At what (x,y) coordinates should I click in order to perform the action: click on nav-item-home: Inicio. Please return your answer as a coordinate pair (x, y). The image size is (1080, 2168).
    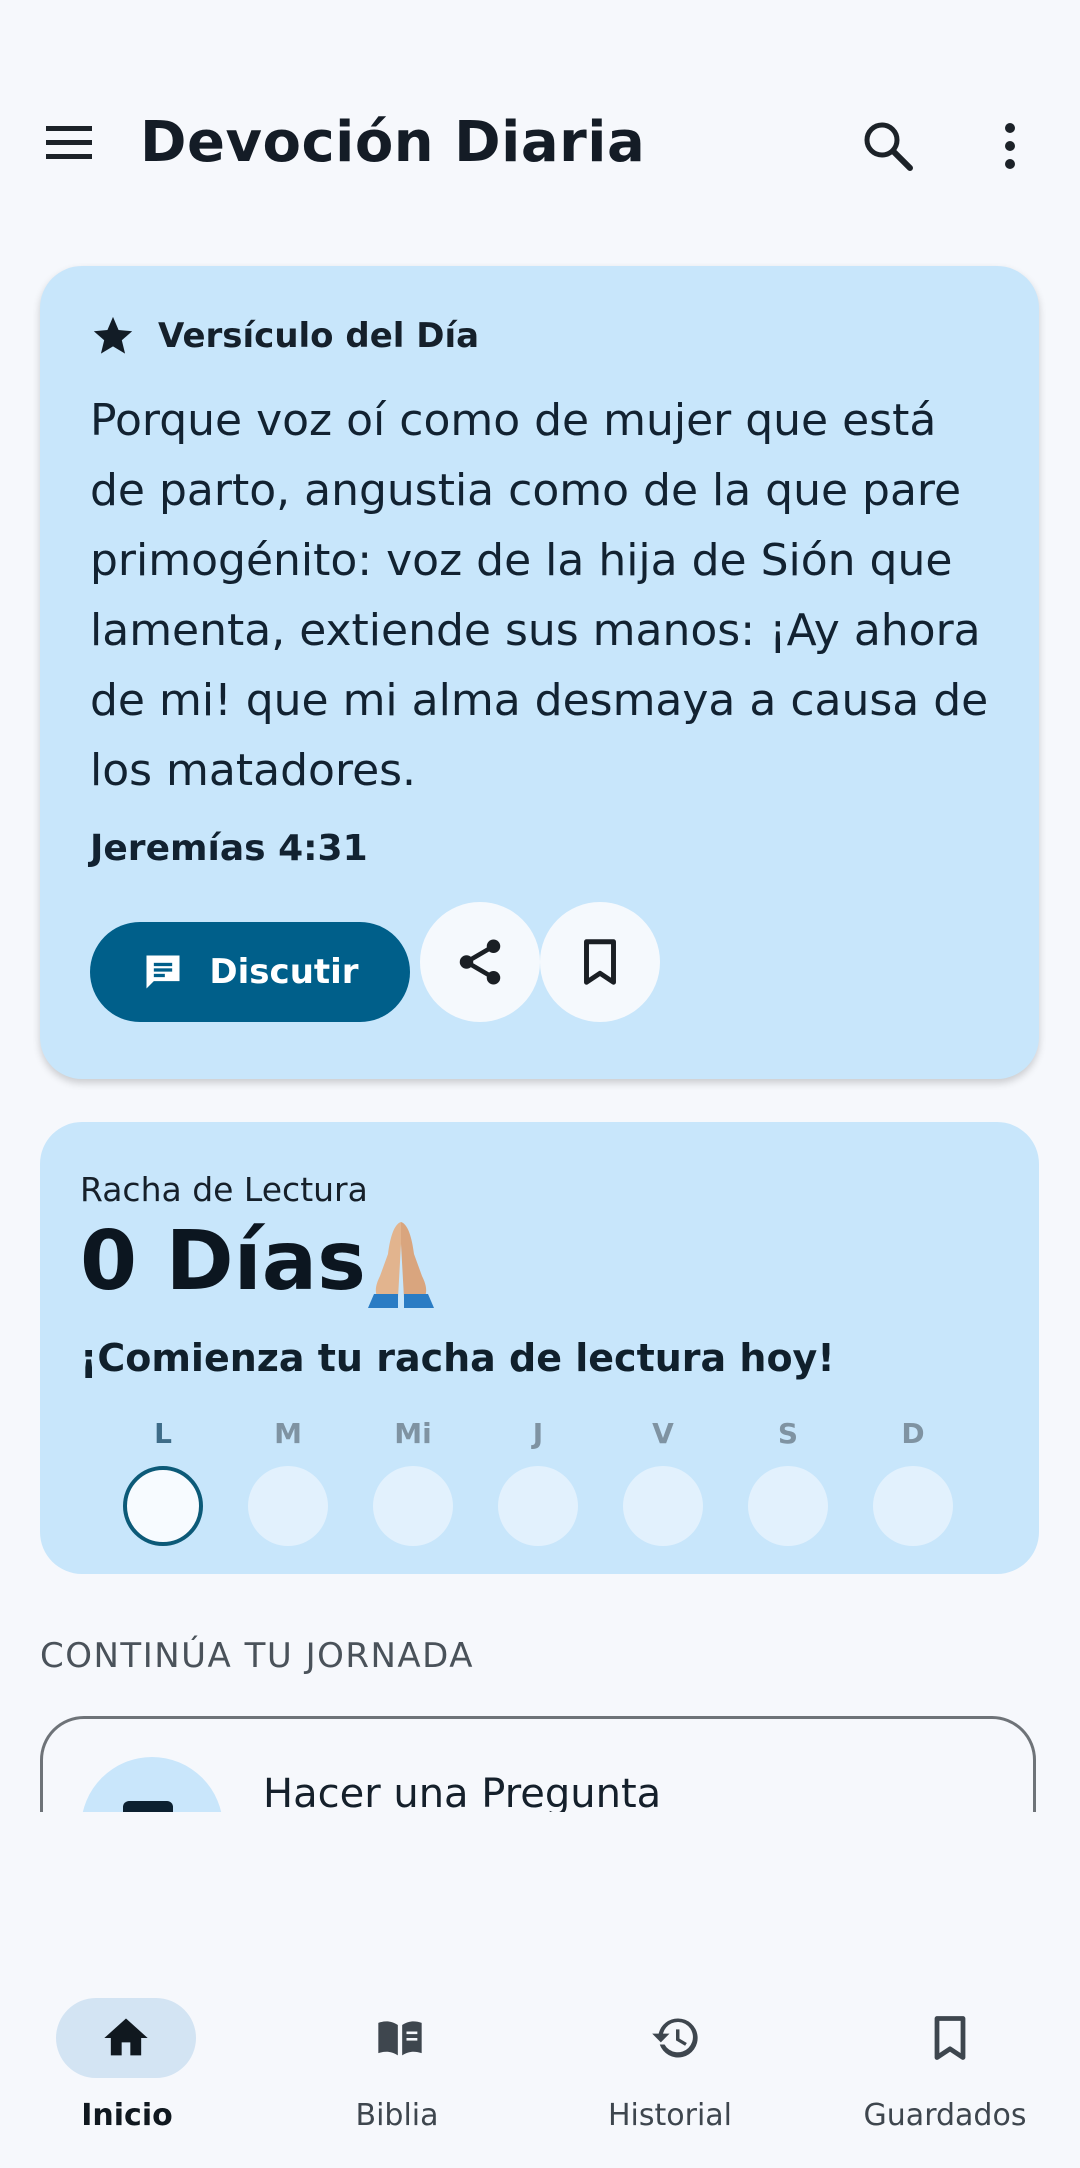
    Looking at the image, I should click on (135, 2048).